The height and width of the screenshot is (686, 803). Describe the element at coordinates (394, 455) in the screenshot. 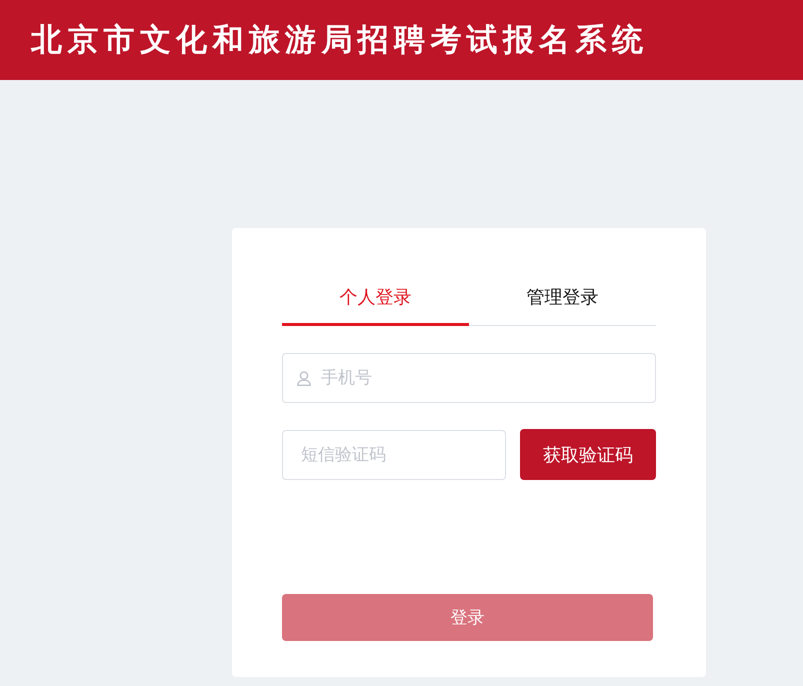

I see `sms-code-field: 短信验证码` at that location.